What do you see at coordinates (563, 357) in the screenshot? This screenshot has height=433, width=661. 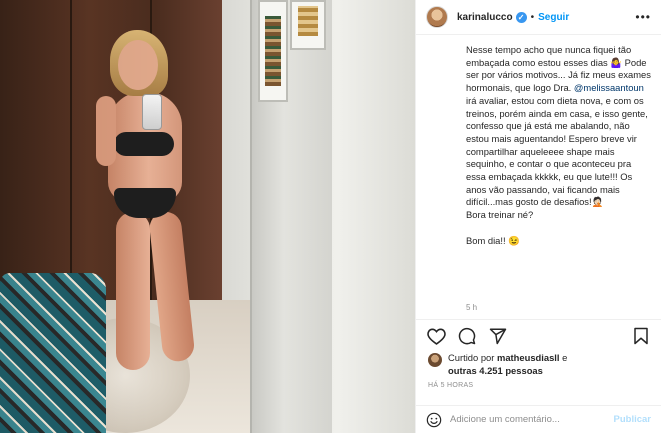 I see `likes-and: e` at bounding box center [563, 357].